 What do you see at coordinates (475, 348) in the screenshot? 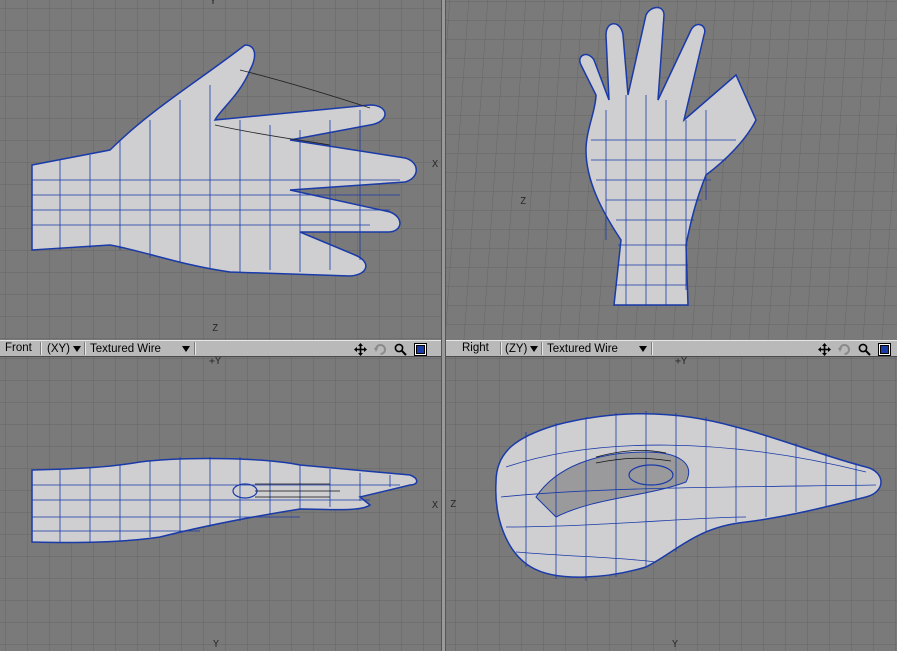
I see `view-label: Right` at bounding box center [475, 348].